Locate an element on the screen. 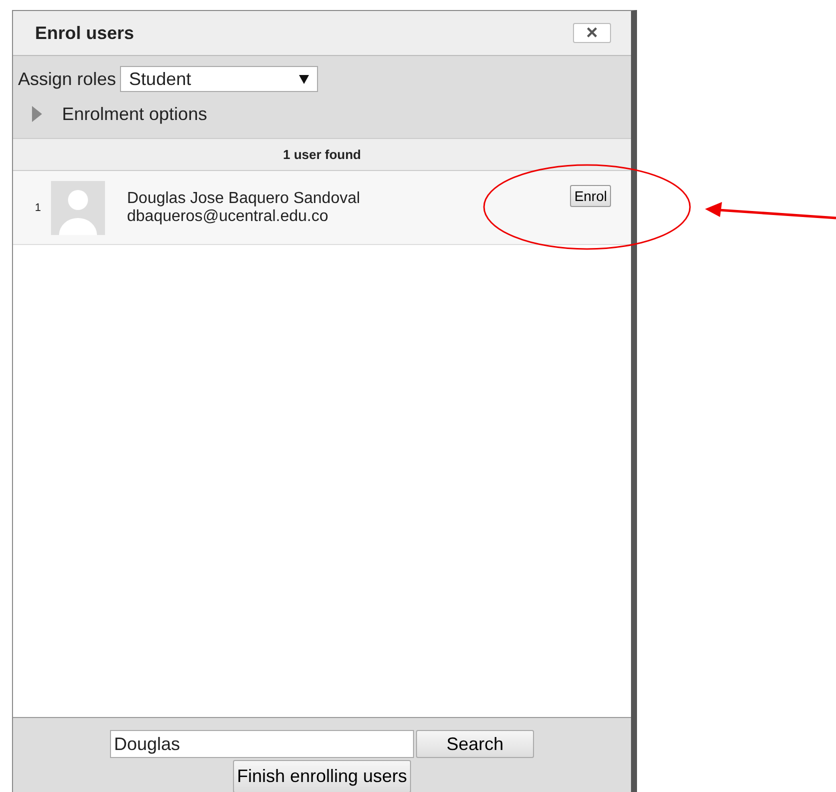 The width and height of the screenshot is (836, 792). row-number: 1 is located at coordinates (38, 208).